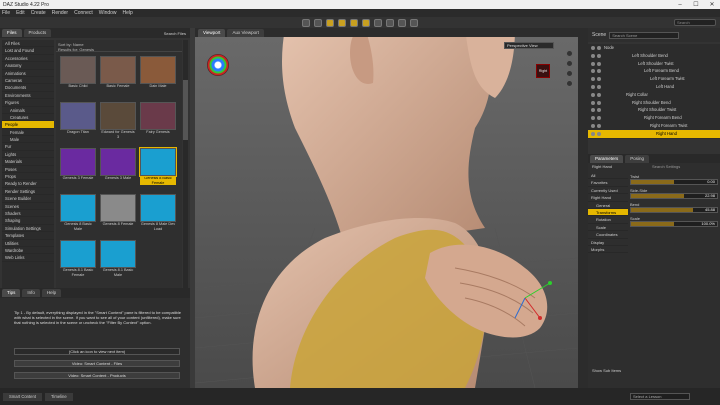  Describe the element at coordinates (28, 118) in the screenshot. I see `category-item: Creatures` at that location.